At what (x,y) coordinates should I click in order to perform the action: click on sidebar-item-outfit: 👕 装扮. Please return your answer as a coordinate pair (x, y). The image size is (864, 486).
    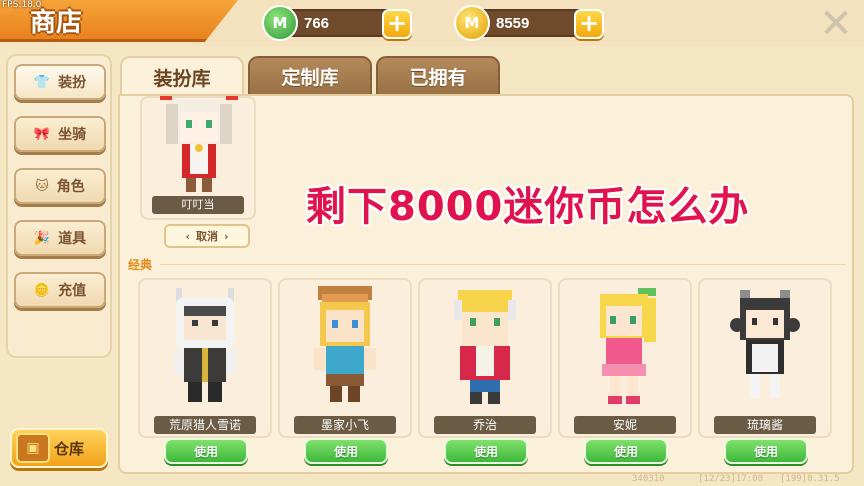
    Looking at the image, I should click on (60, 82).